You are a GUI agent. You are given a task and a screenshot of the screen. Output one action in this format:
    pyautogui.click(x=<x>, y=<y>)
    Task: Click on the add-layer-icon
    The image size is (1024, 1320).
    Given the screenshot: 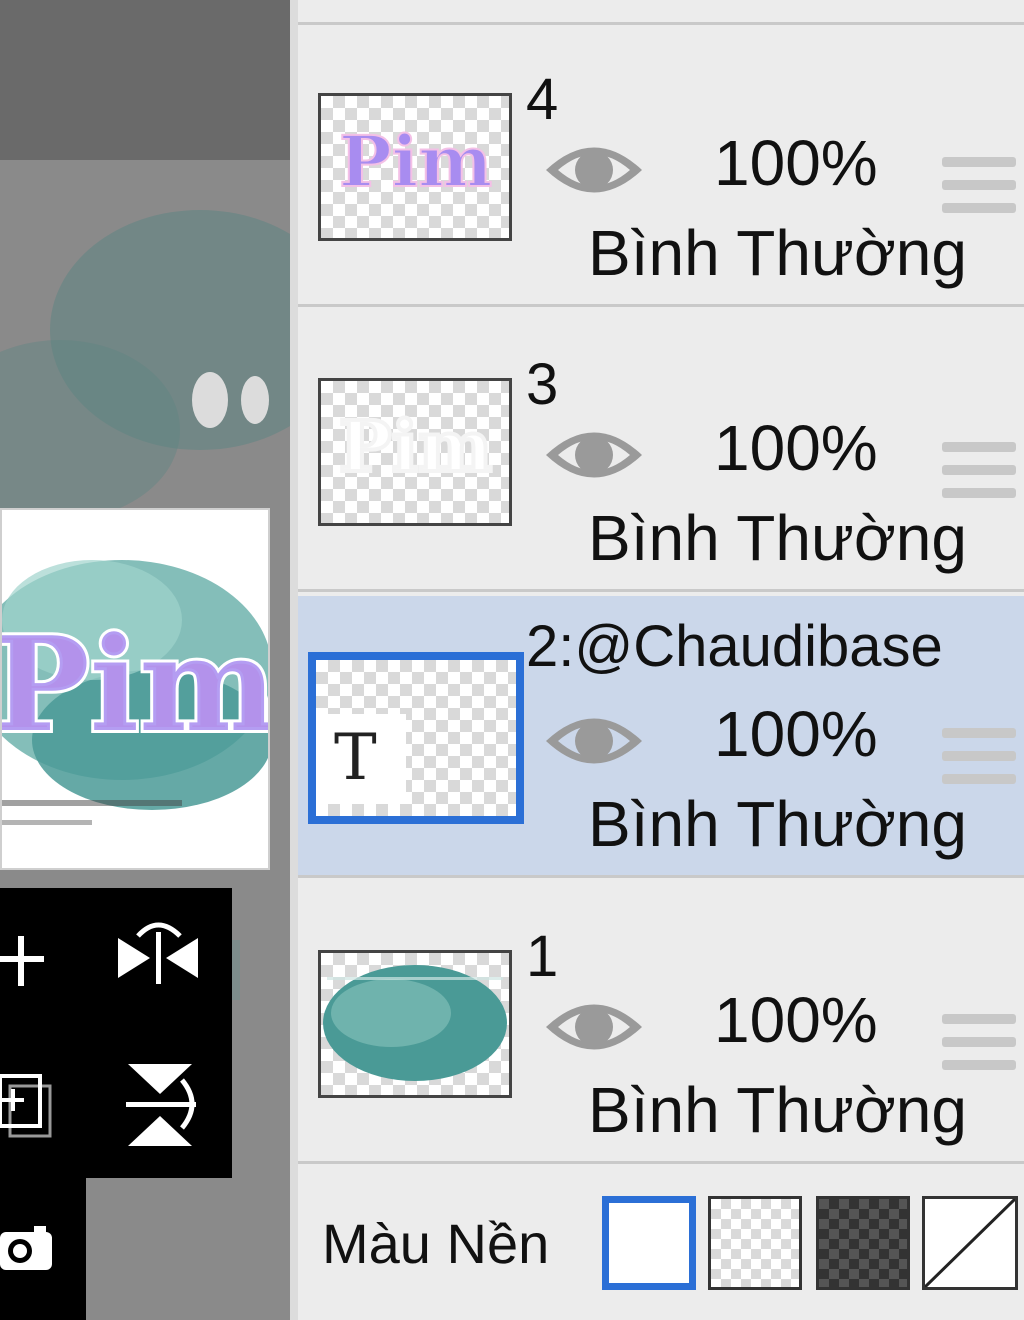 What is the action you would take?
    pyautogui.click(x=30, y=963)
    